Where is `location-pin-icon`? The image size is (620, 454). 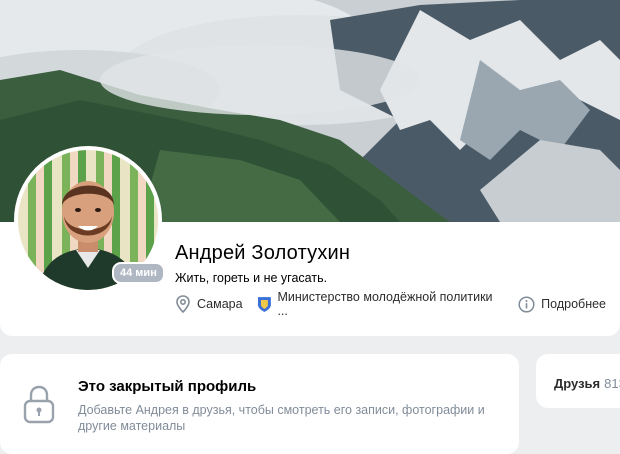
location-pin-icon is located at coordinates (183, 304).